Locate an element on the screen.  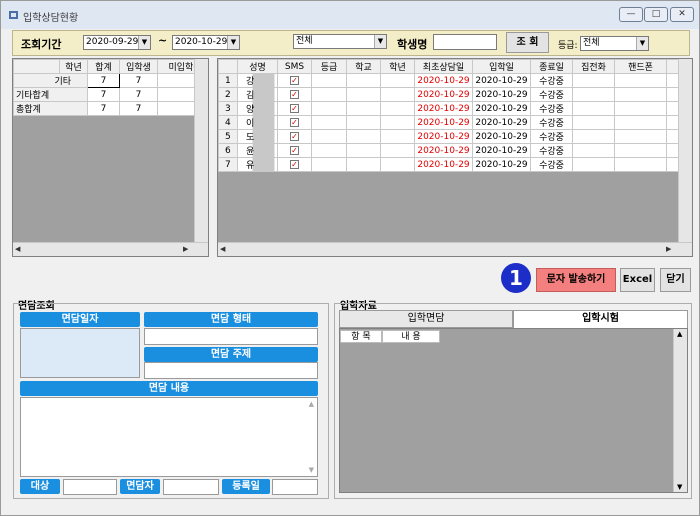
reg-date-field is located at coordinates (295, 487).